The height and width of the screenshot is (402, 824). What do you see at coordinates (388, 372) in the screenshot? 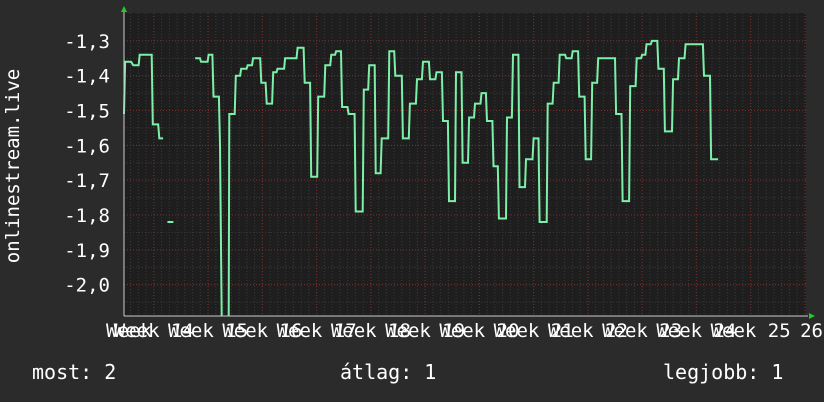
I see `stat-average: átlag: 1` at bounding box center [388, 372].